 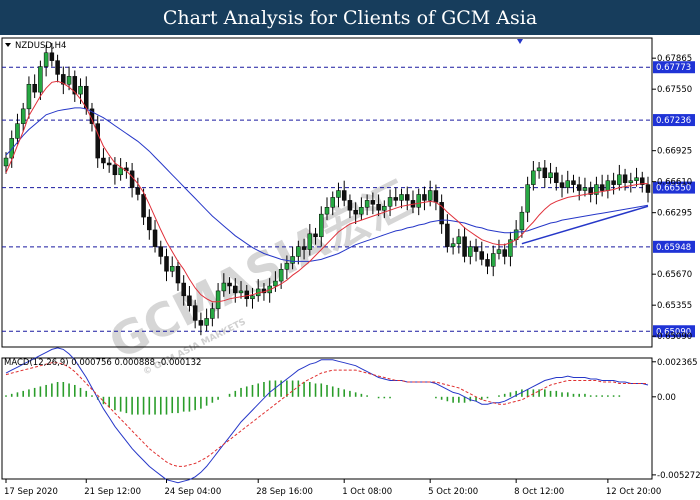 What do you see at coordinates (674, 90) in the screenshot?
I see `price-tick-1: 0.67550` at bounding box center [674, 90].